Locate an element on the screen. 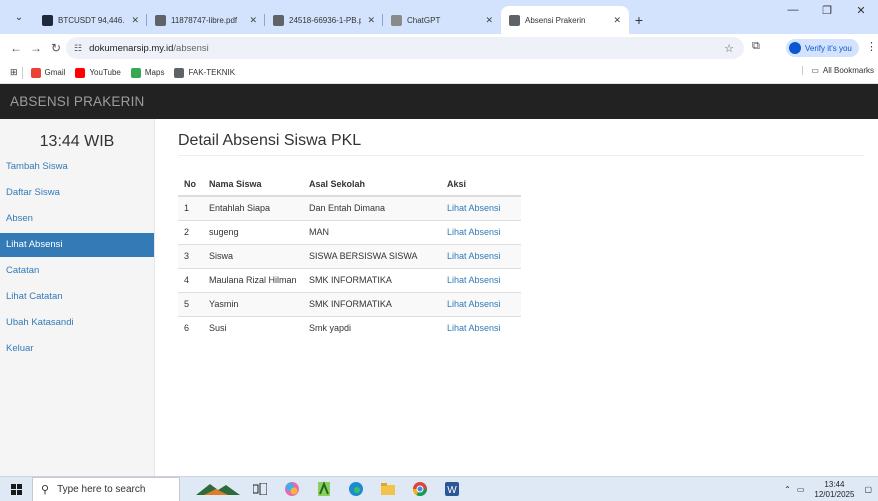 The width and height of the screenshot is (878, 501). tray-clock: 13:44 12/01/2025 is located at coordinates (834, 490).